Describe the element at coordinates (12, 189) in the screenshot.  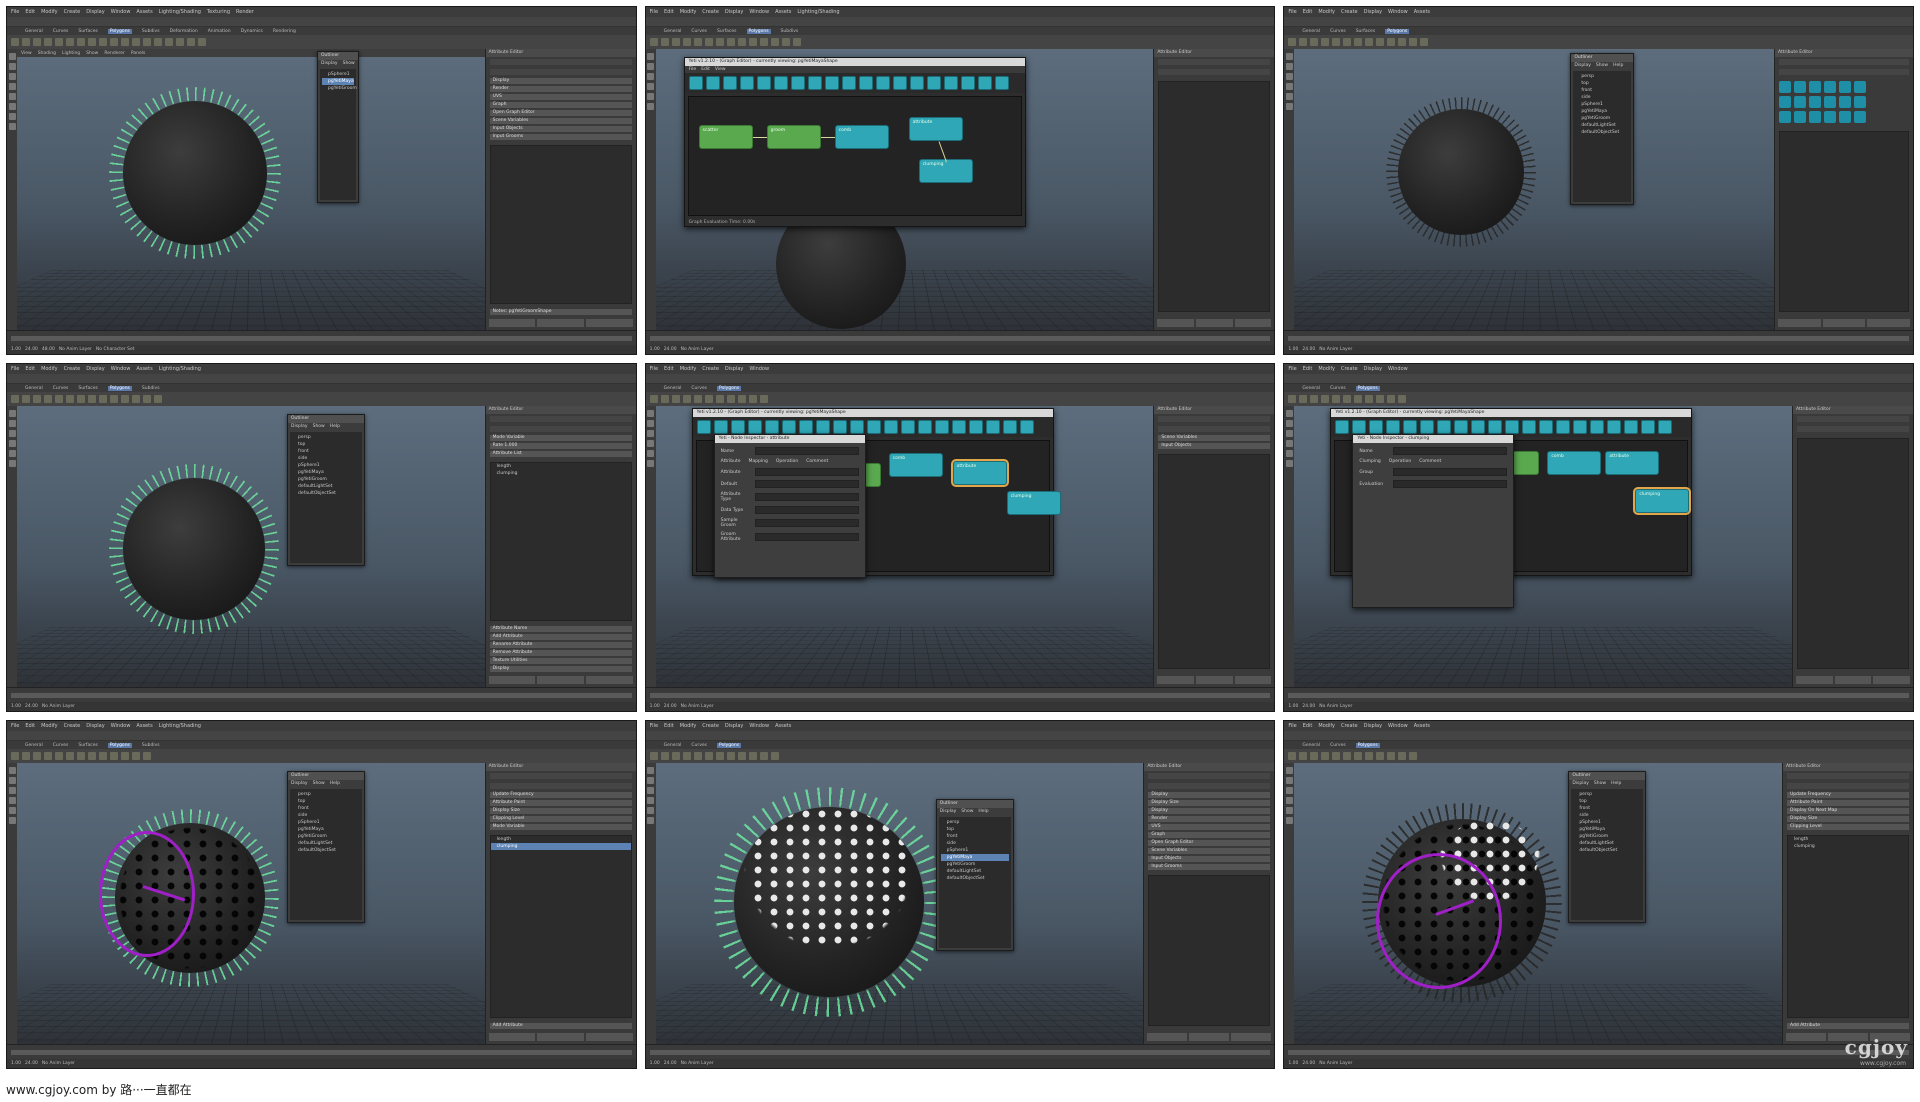
I see `toolbox` at that location.